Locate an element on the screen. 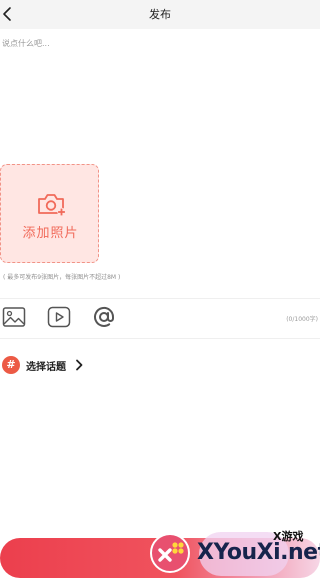 This screenshot has height=584, width=320. video-icon is located at coordinates (59, 317).